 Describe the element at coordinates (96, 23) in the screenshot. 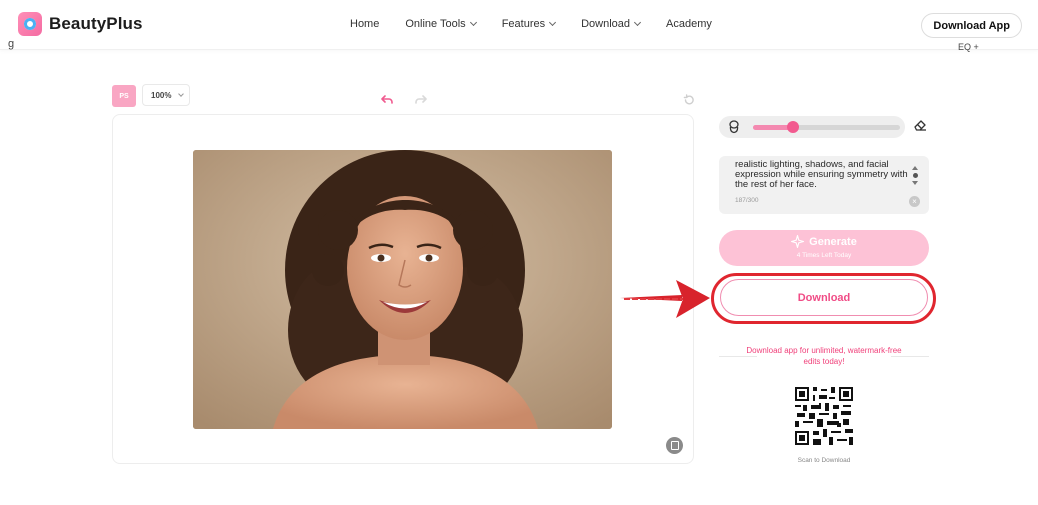

I see `brand-name: BeautyPlus` at that location.